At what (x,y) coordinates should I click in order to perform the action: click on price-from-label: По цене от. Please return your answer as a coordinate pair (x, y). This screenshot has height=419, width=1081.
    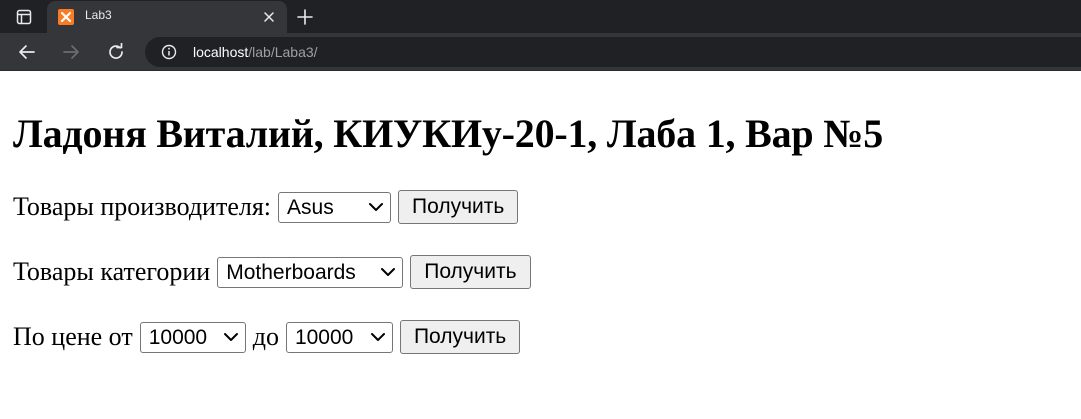
    Looking at the image, I should click on (73, 336).